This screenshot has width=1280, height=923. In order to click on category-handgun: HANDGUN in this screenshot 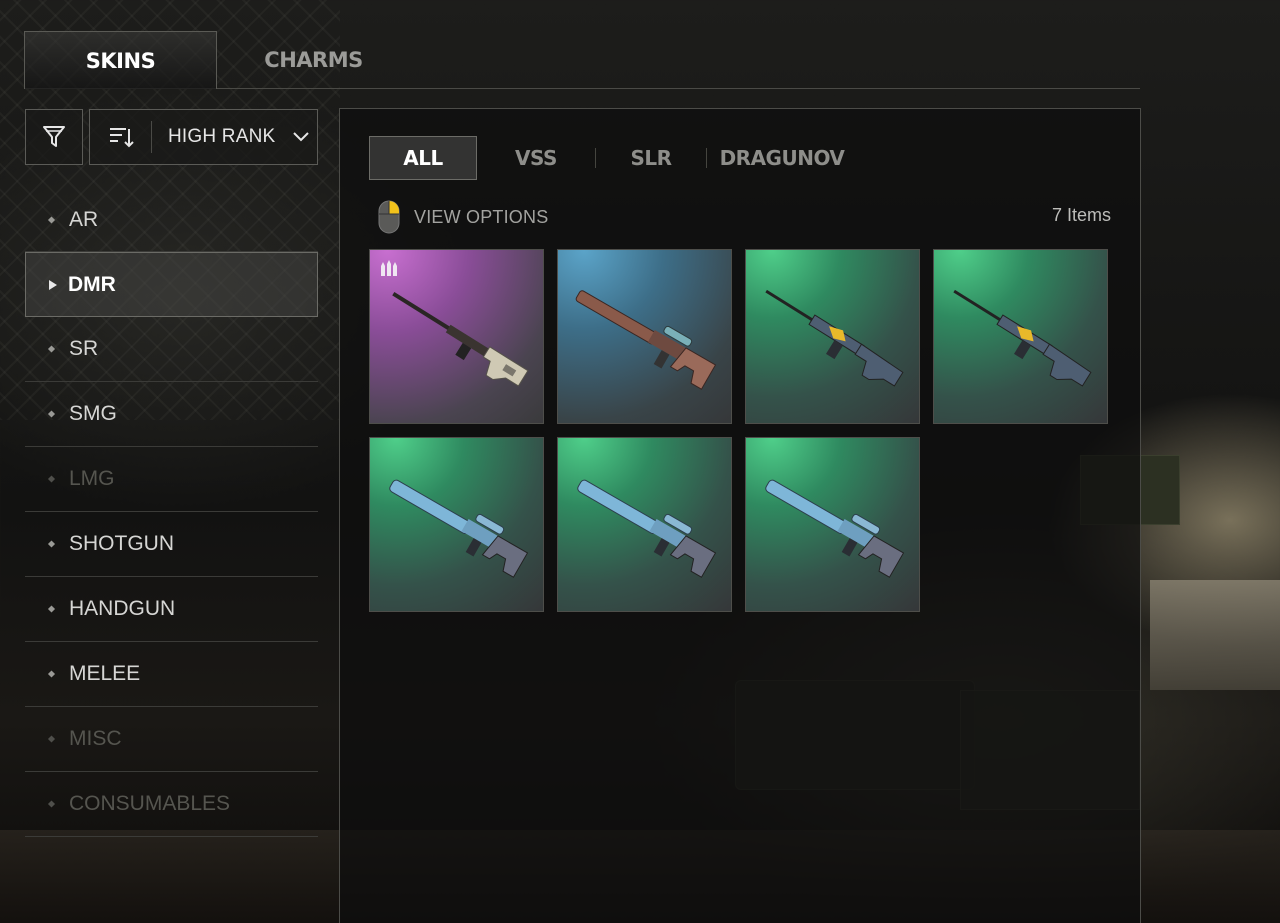, I will do `click(171, 609)`.